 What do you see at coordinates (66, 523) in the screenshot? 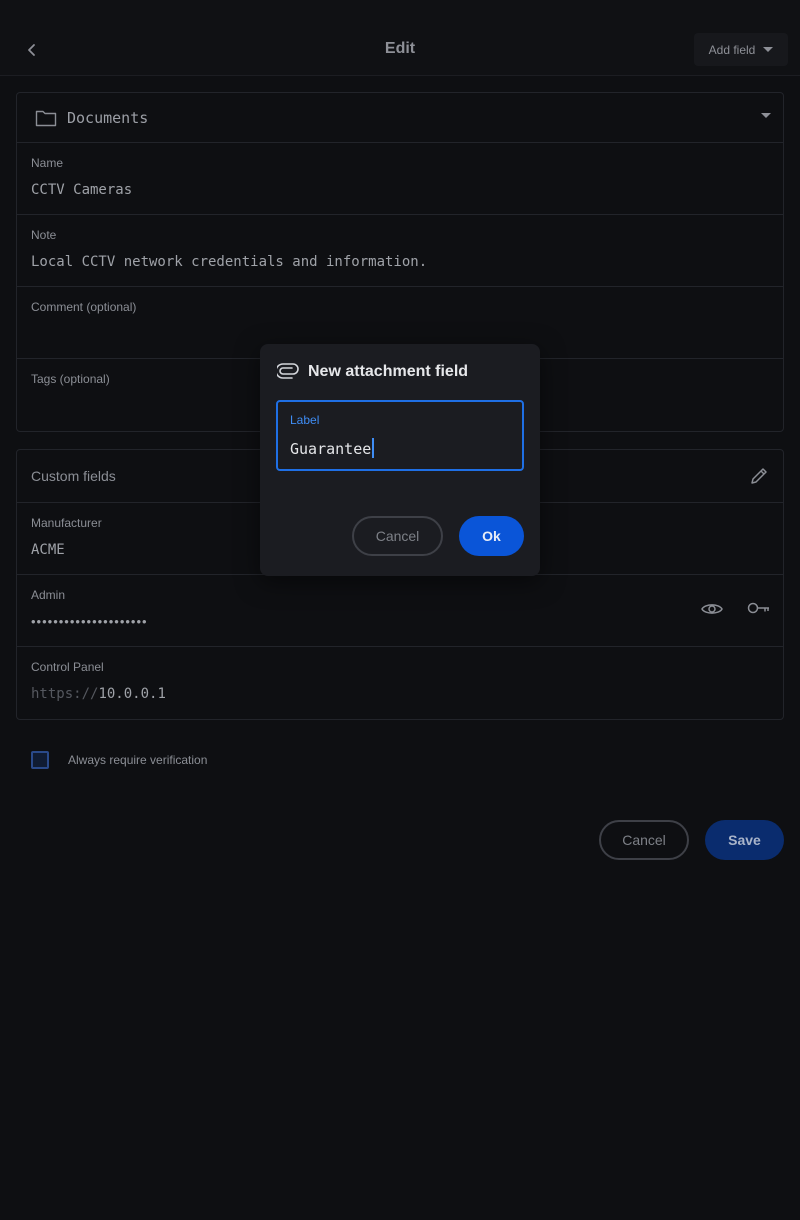
I see `manufacturer-label: Manufacturer` at bounding box center [66, 523].